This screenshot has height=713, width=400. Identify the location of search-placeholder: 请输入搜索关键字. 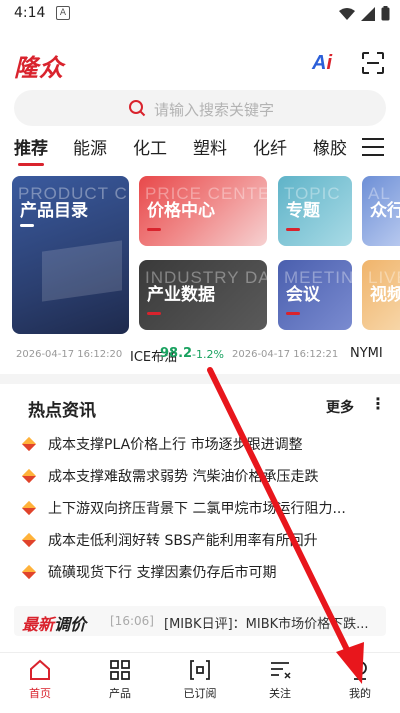
(214, 110).